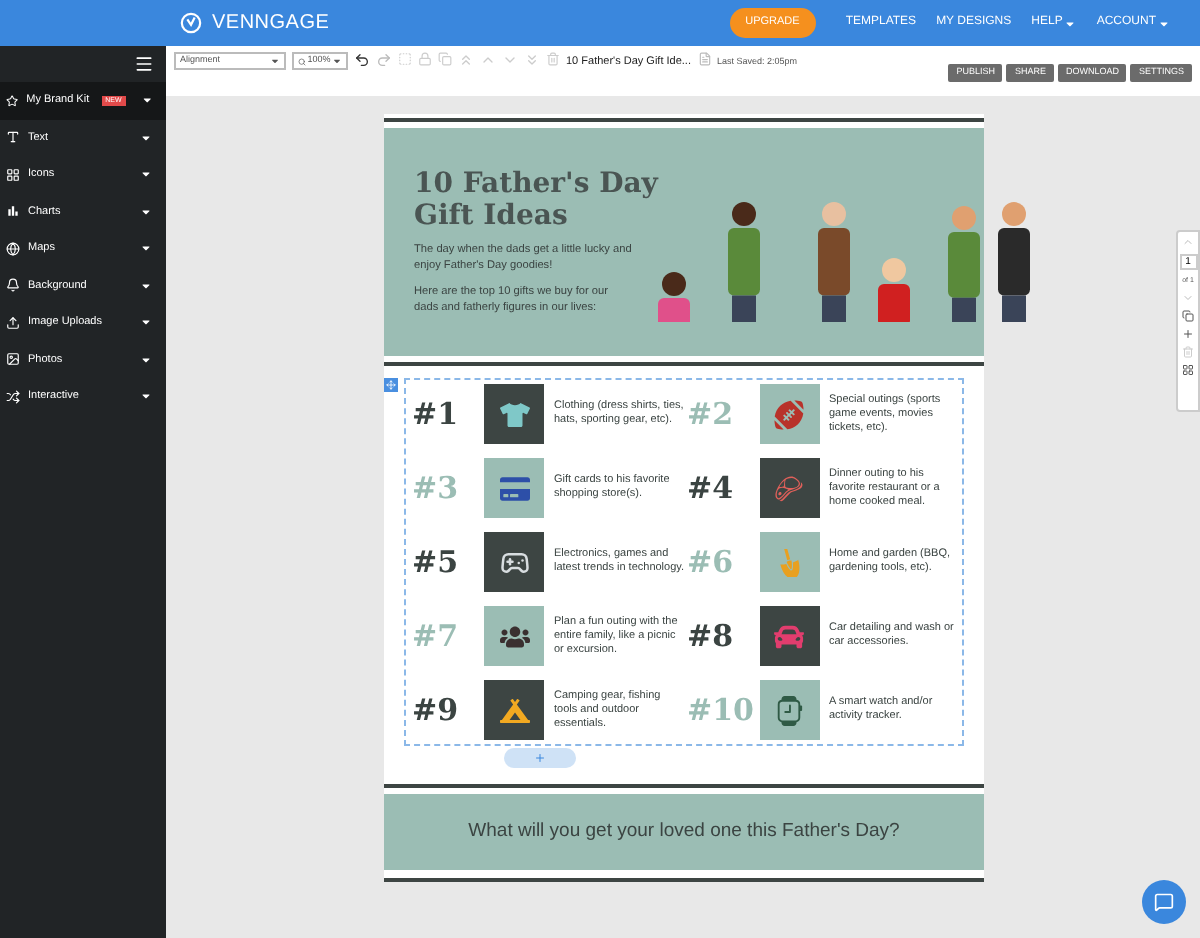 This screenshot has width=1200, height=938. Describe the element at coordinates (391, 385) in the screenshot. I see `move-handle-icon` at that location.